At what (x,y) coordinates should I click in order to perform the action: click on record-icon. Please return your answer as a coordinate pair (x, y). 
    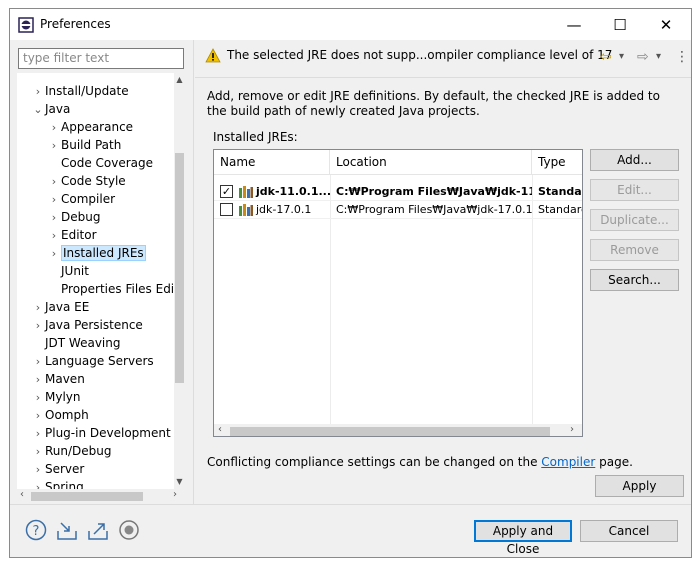
    Looking at the image, I should click on (129, 530).